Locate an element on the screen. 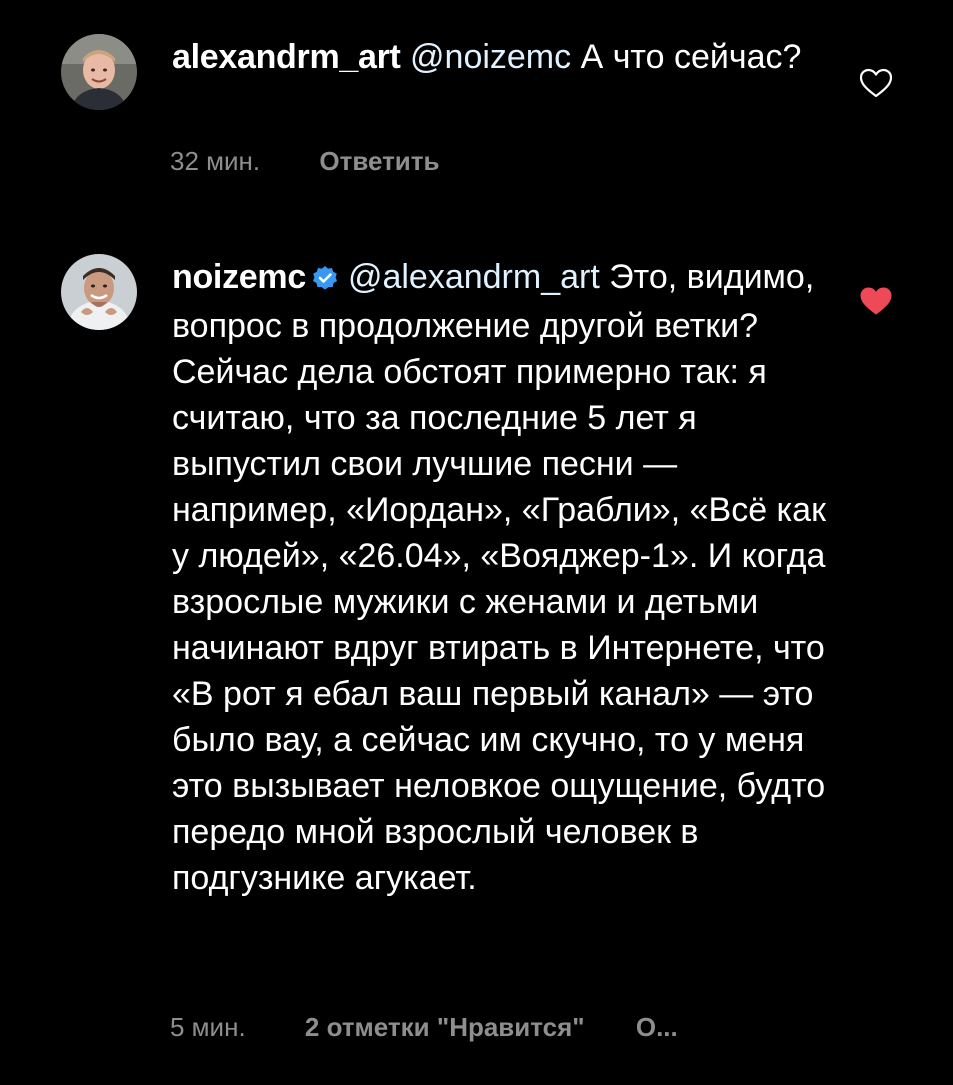 This screenshot has width=953, height=1085. heart-filled-icon is located at coordinates (876, 301).